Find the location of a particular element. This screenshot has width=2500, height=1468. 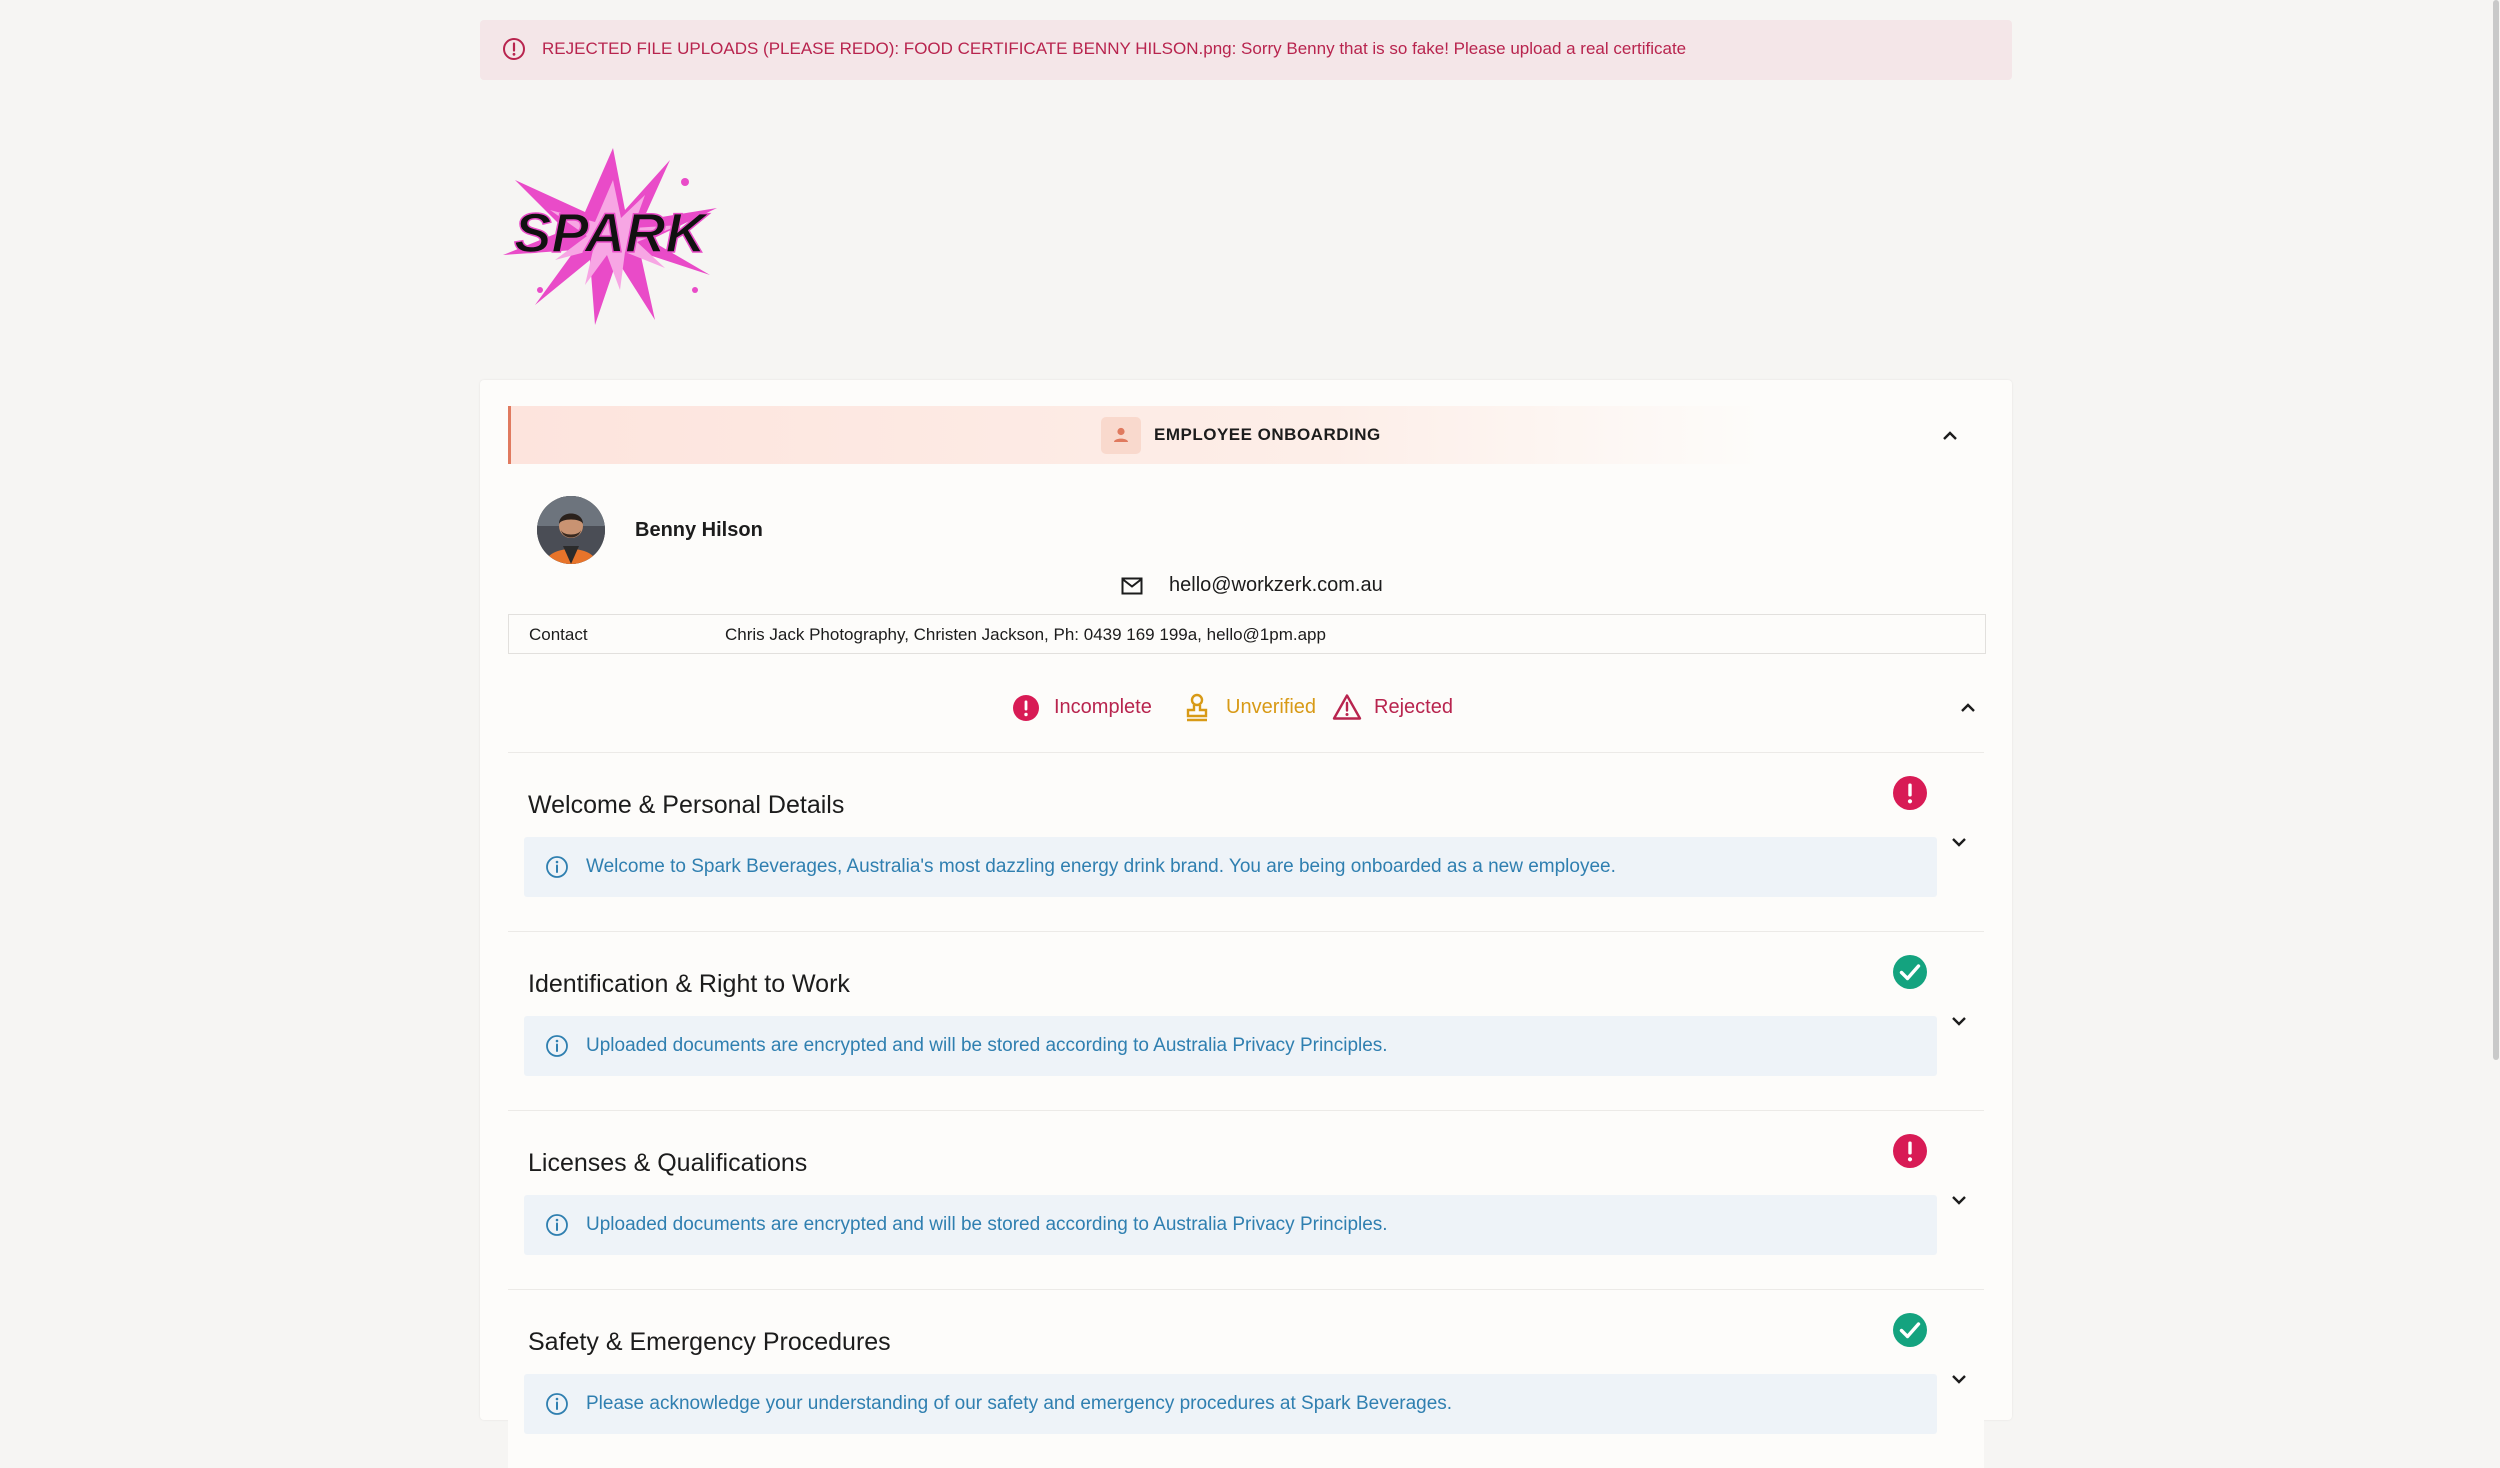

onboarding-title: EMPLOYEE ONBOARDING is located at coordinates (1267, 434).